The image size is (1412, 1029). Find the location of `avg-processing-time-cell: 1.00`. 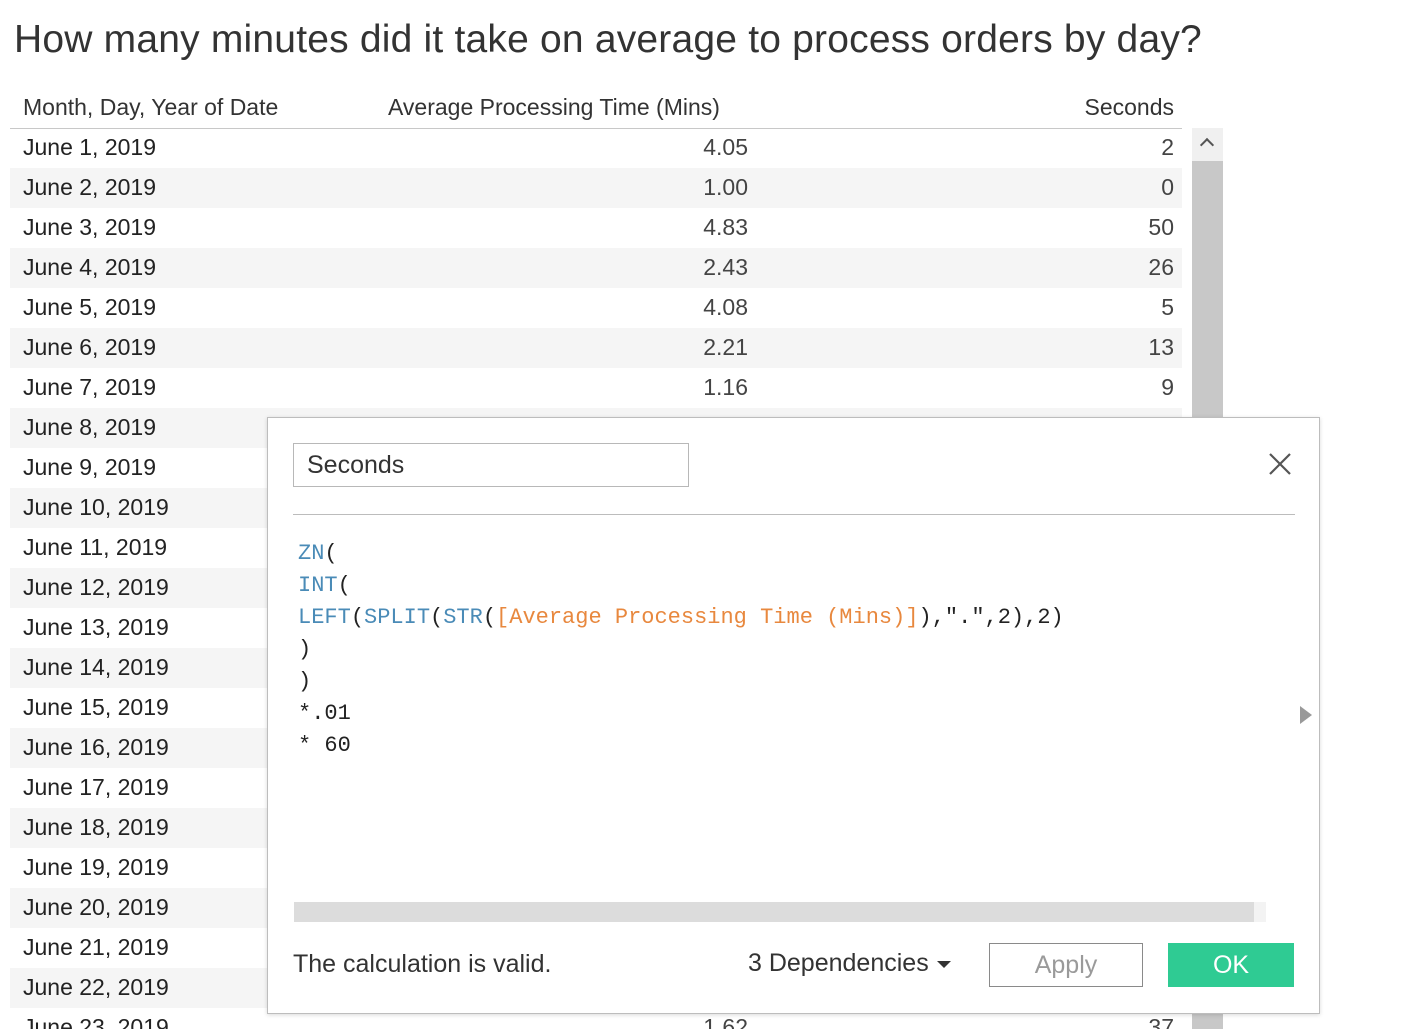

avg-processing-time-cell: 1.00 is located at coordinates (725, 187).